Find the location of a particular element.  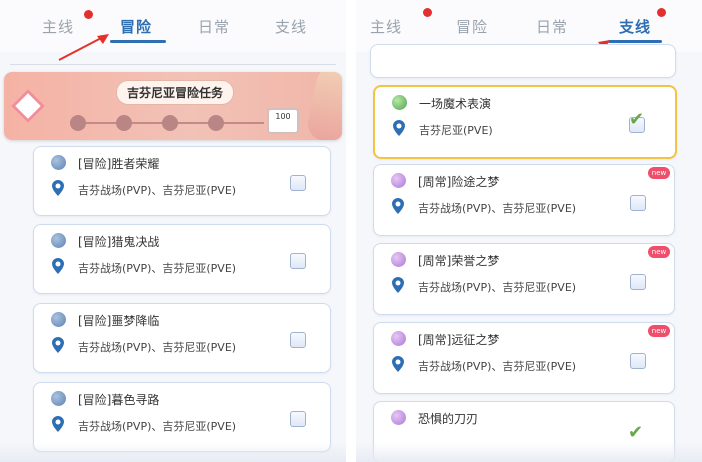

task-title: 恐惧的刀刃 is located at coordinates (448, 419).